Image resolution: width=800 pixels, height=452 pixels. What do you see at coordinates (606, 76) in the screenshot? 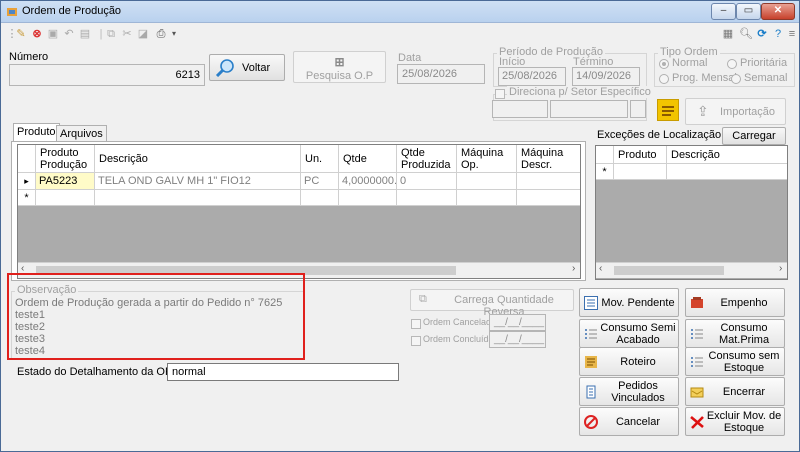
I see `termino-field: 14/09/2026` at bounding box center [606, 76].